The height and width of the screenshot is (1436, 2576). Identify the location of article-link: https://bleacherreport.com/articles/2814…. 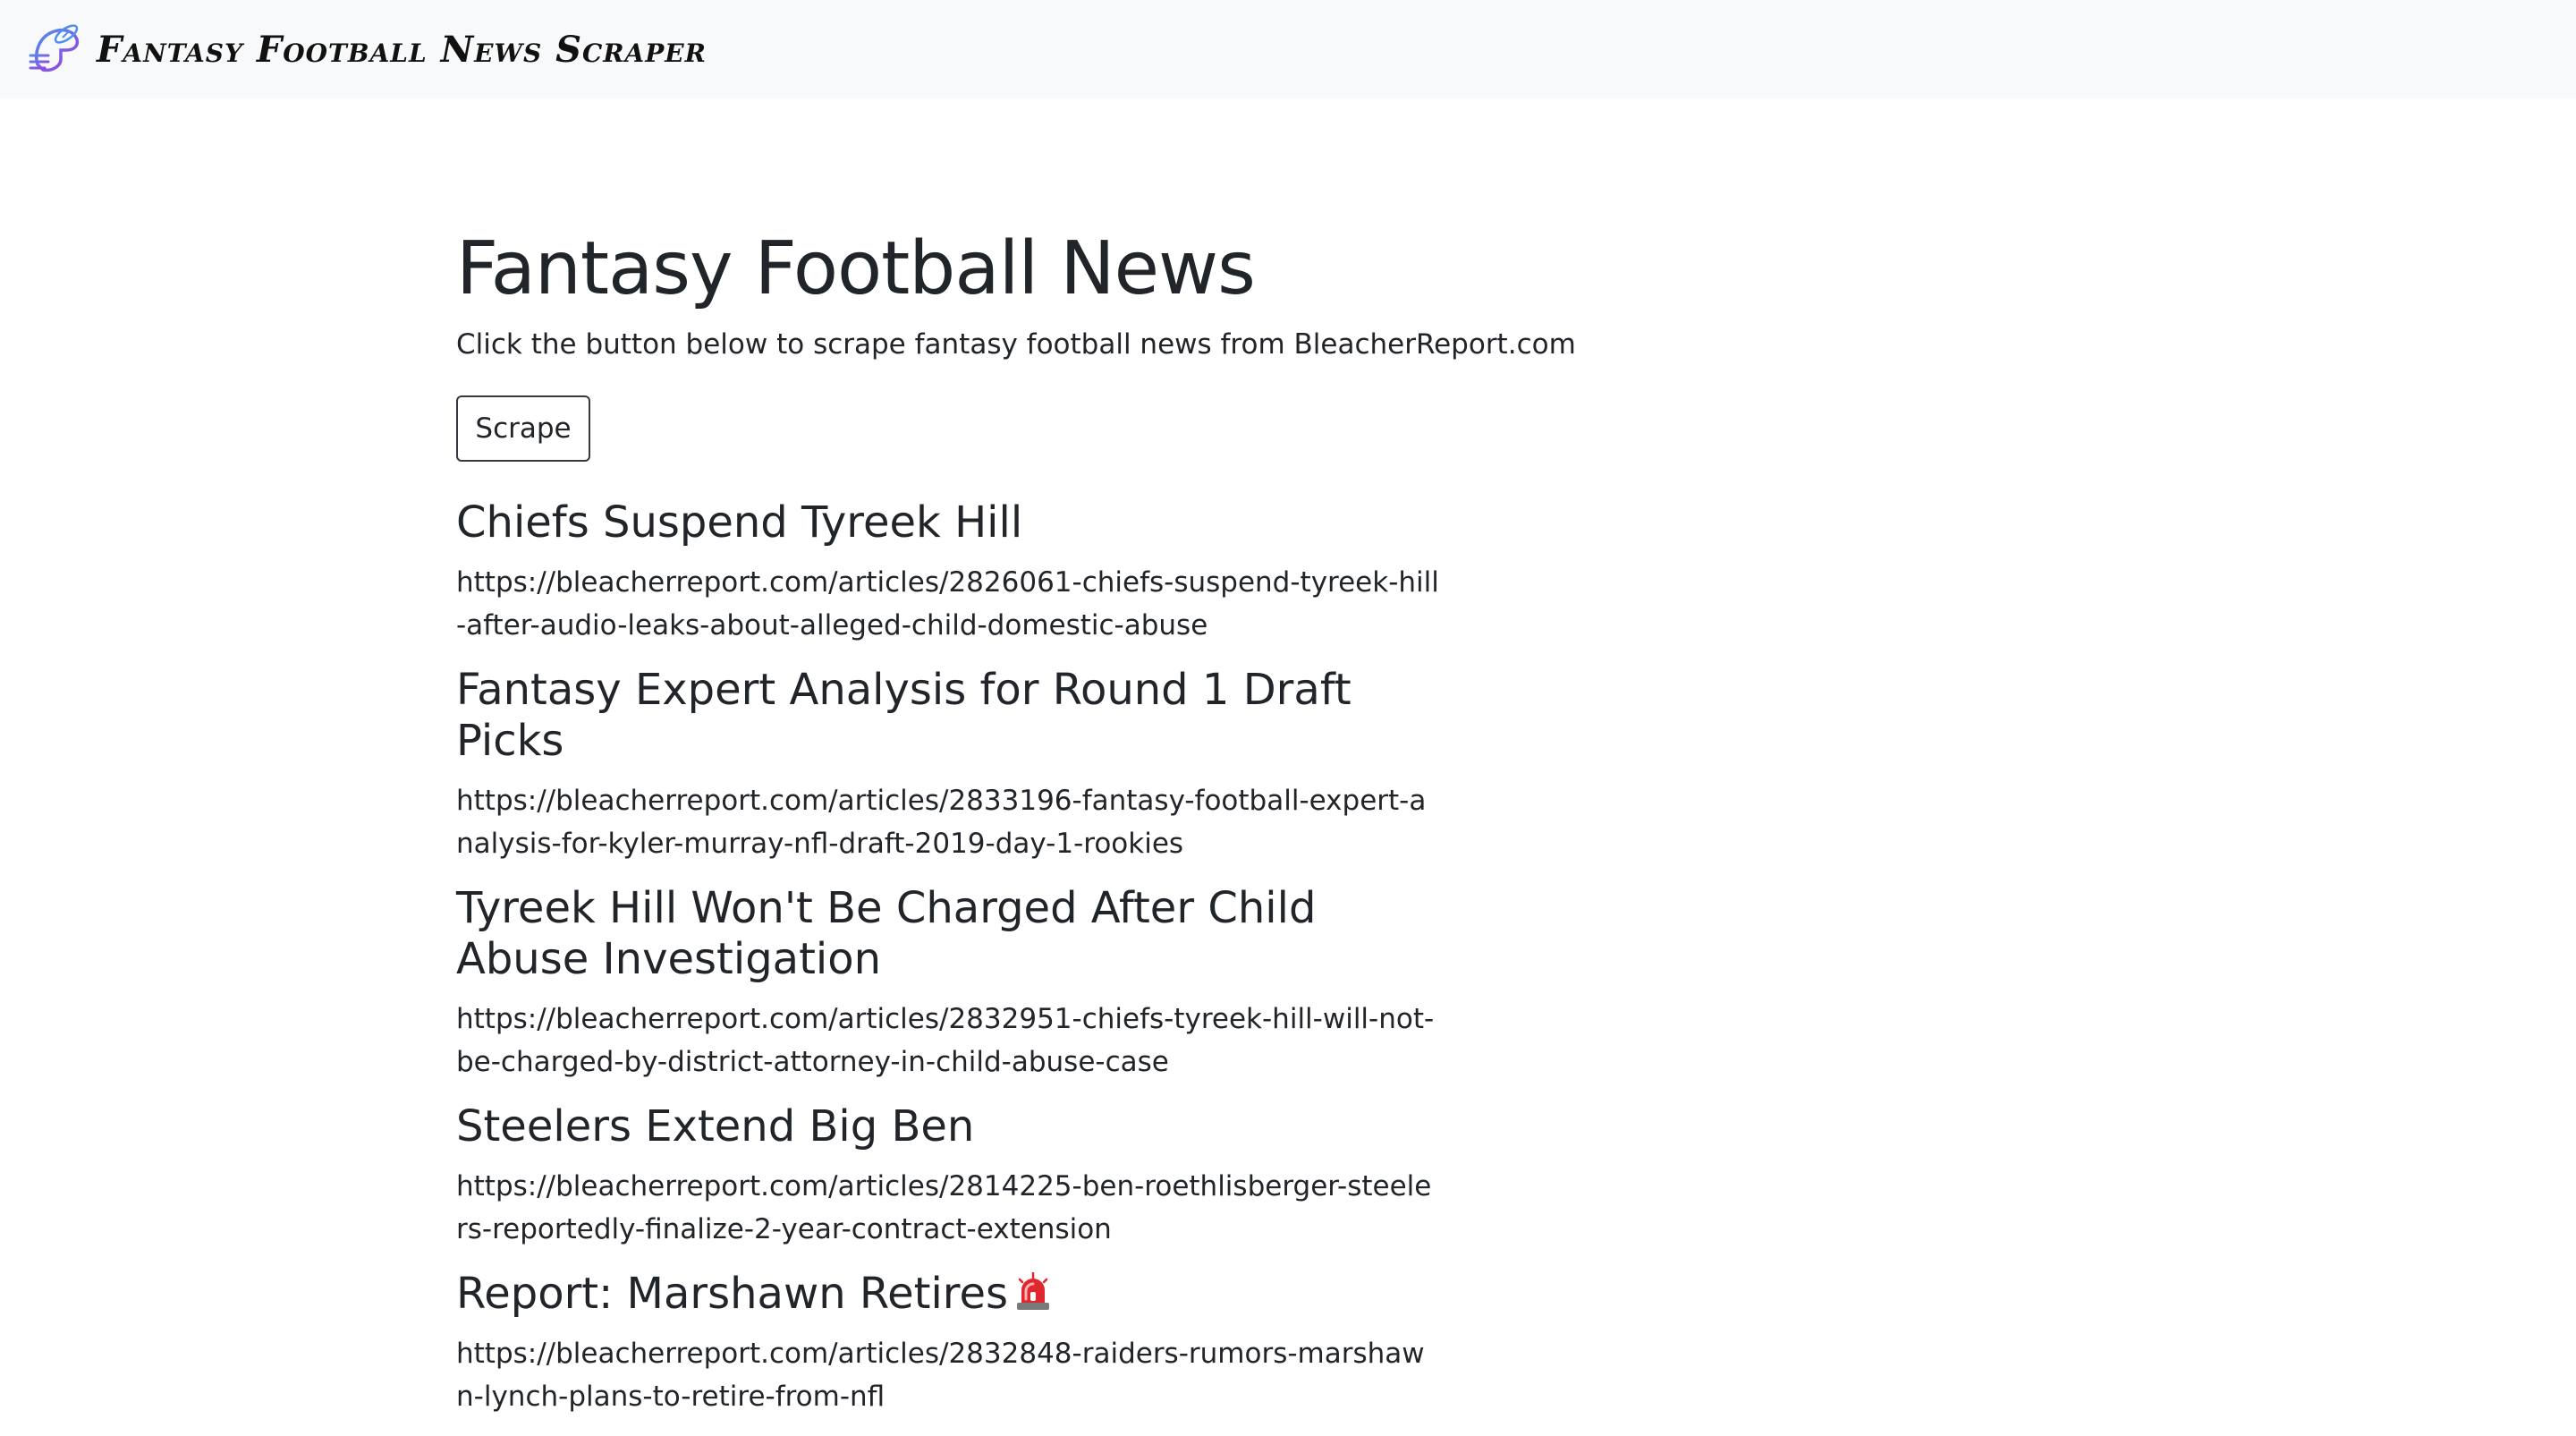
(948, 1208).